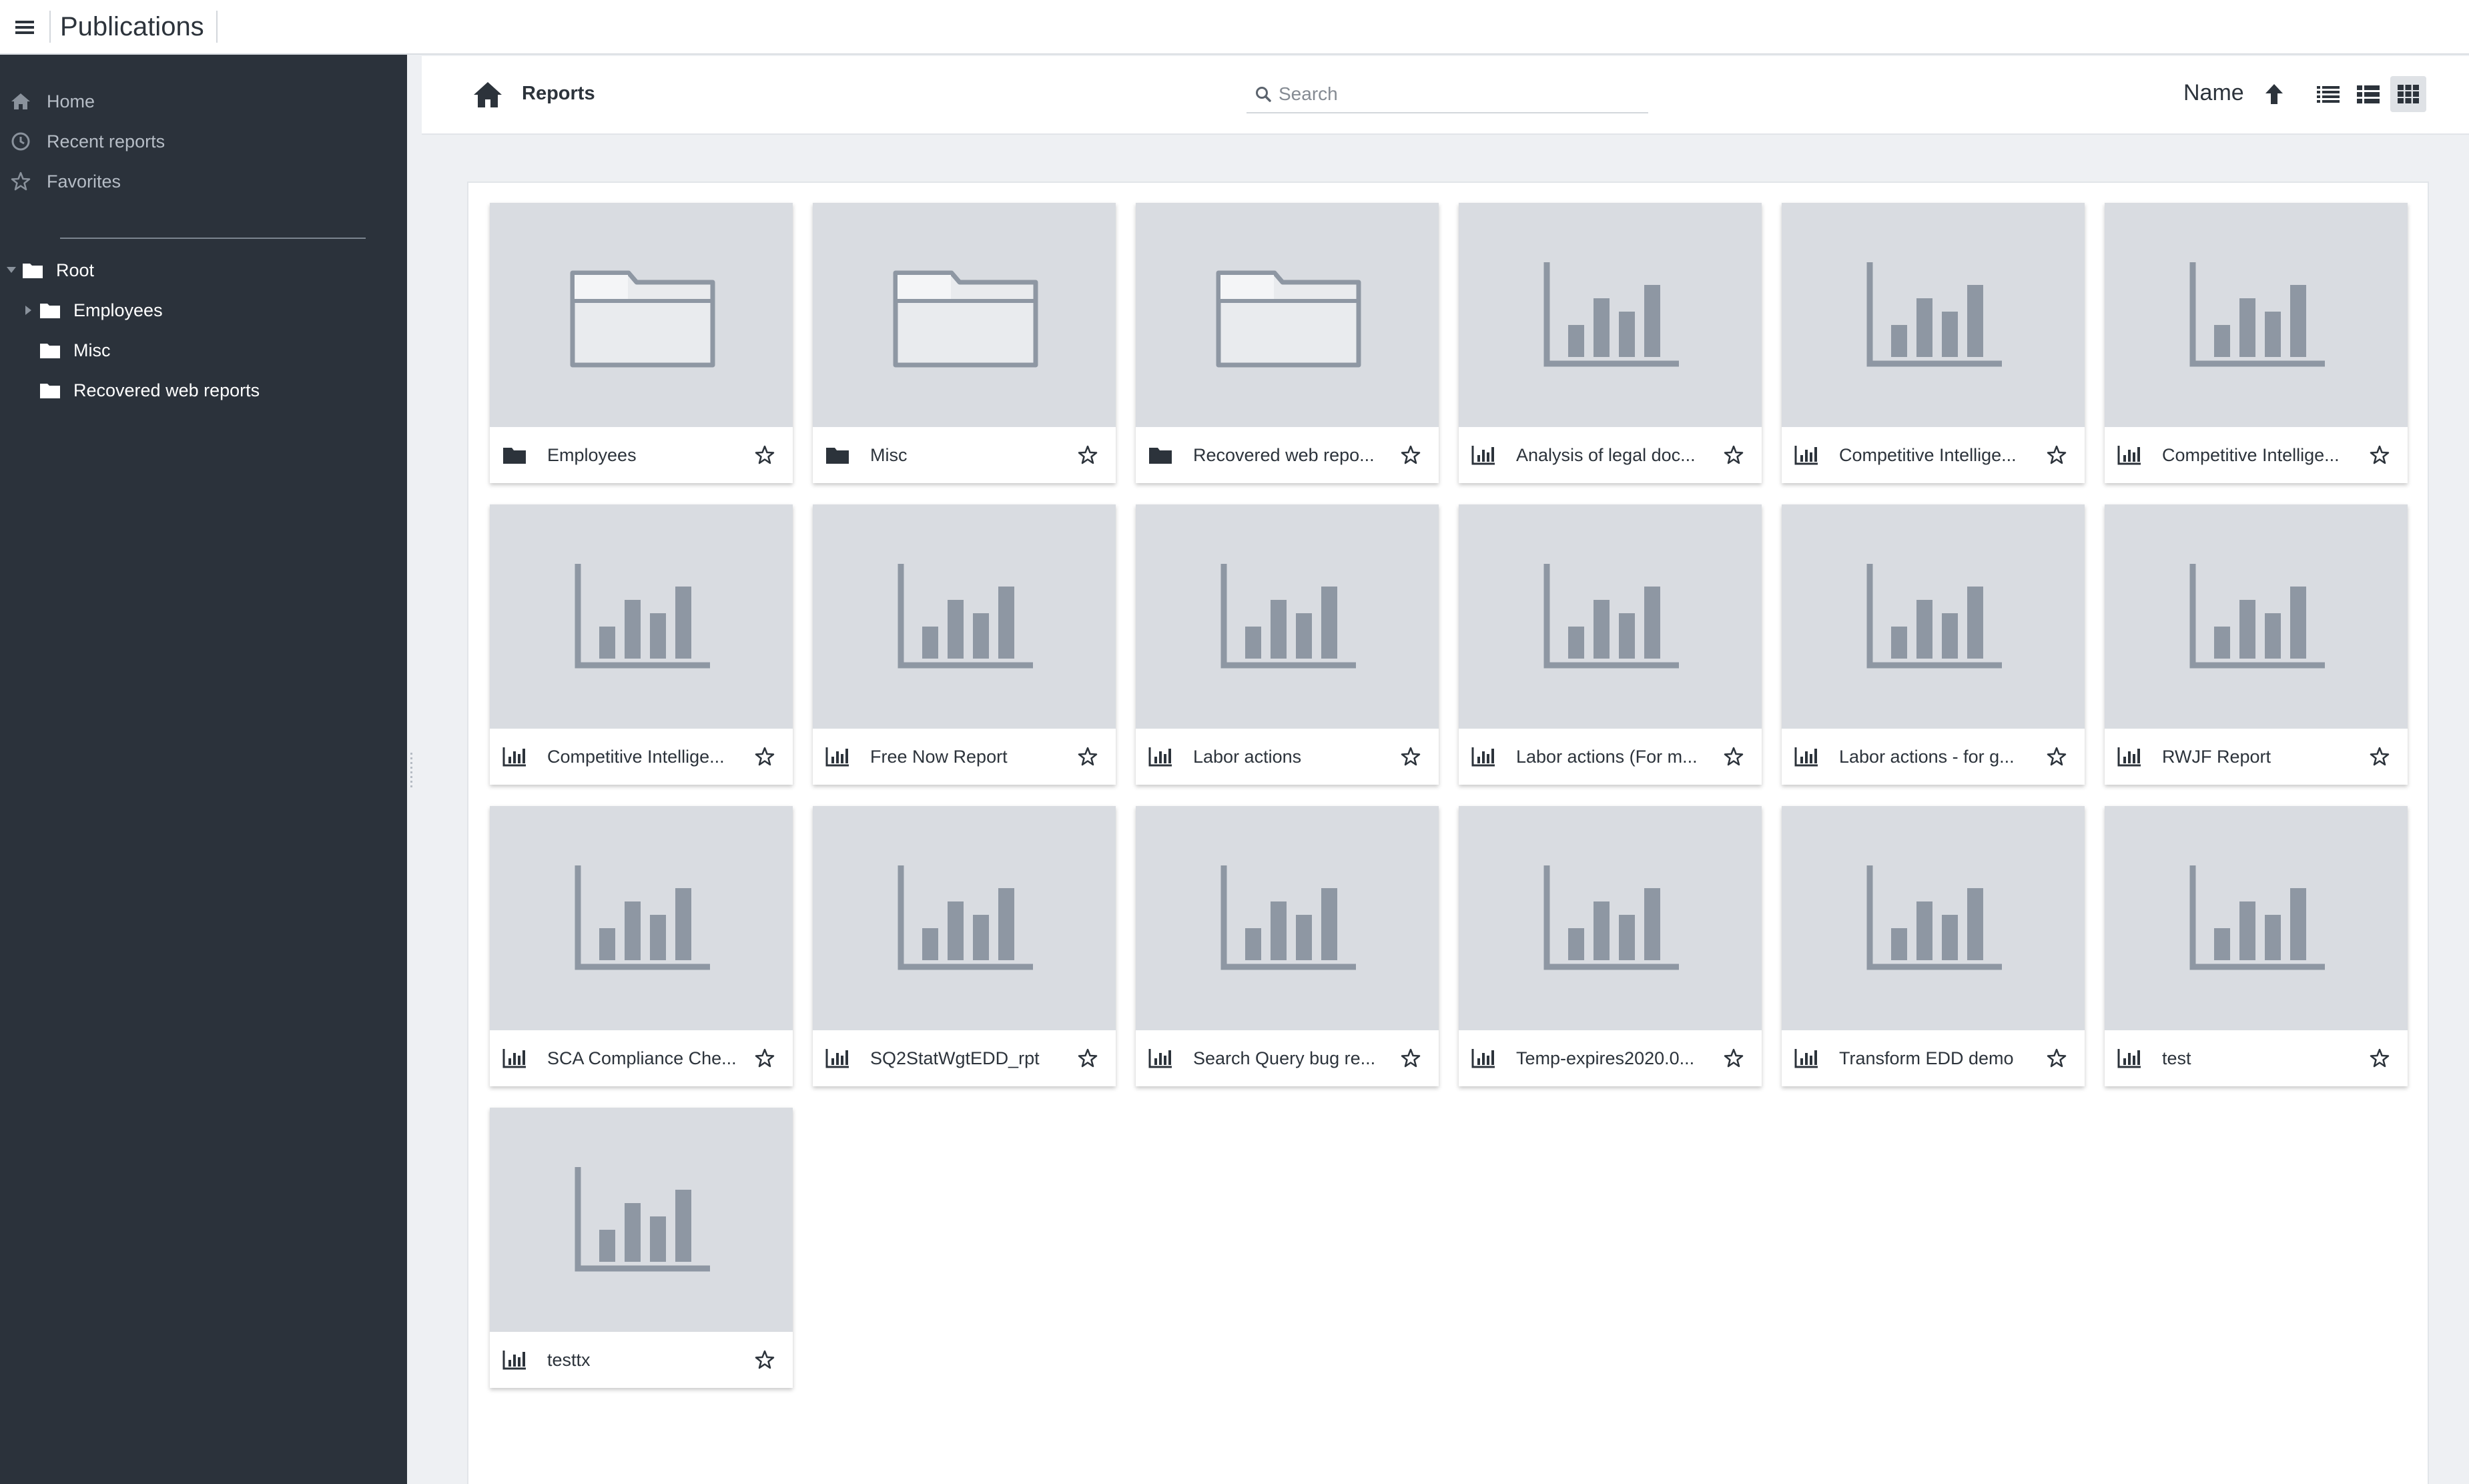 The image size is (2469, 1484). I want to click on report-card: Labor actions, so click(1287, 644).